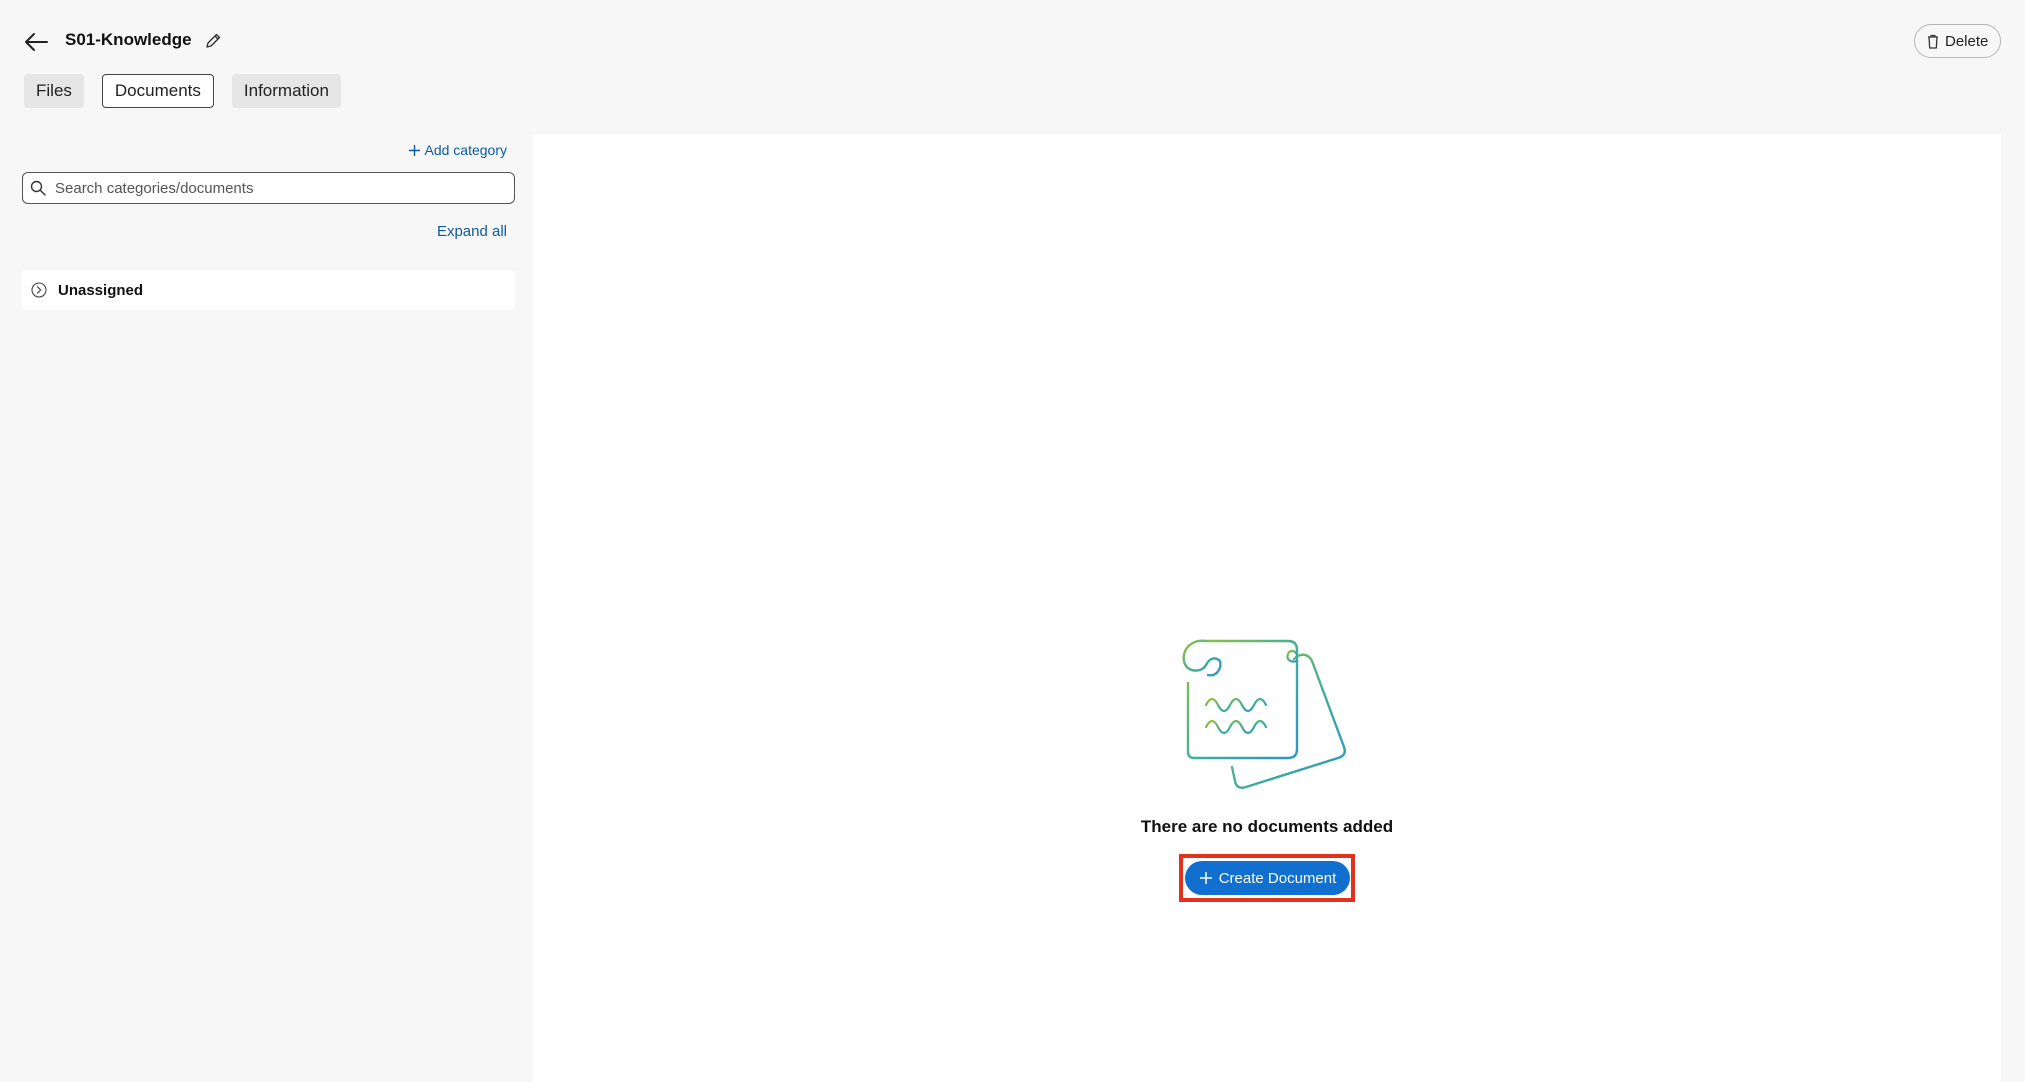  What do you see at coordinates (54, 91) in the screenshot?
I see `tab-files: Files` at bounding box center [54, 91].